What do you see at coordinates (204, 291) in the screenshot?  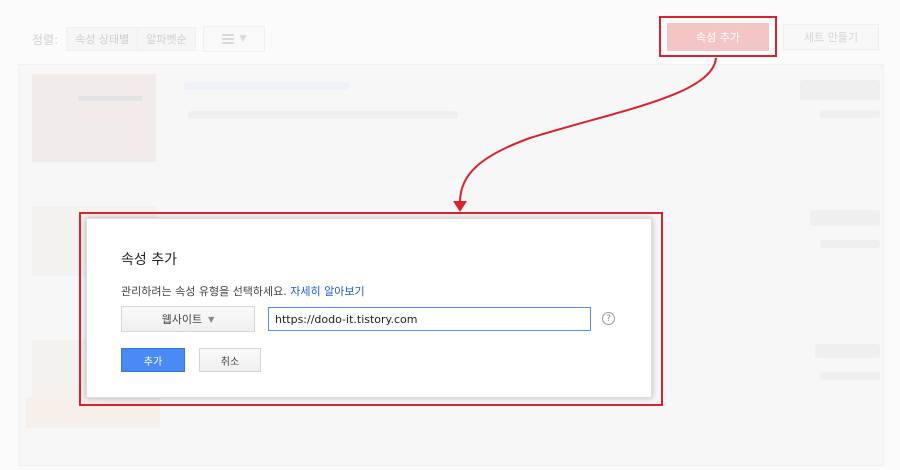 I see `dialog-description-text: 관리하려는 속성 유형을 선택하세요.` at bounding box center [204, 291].